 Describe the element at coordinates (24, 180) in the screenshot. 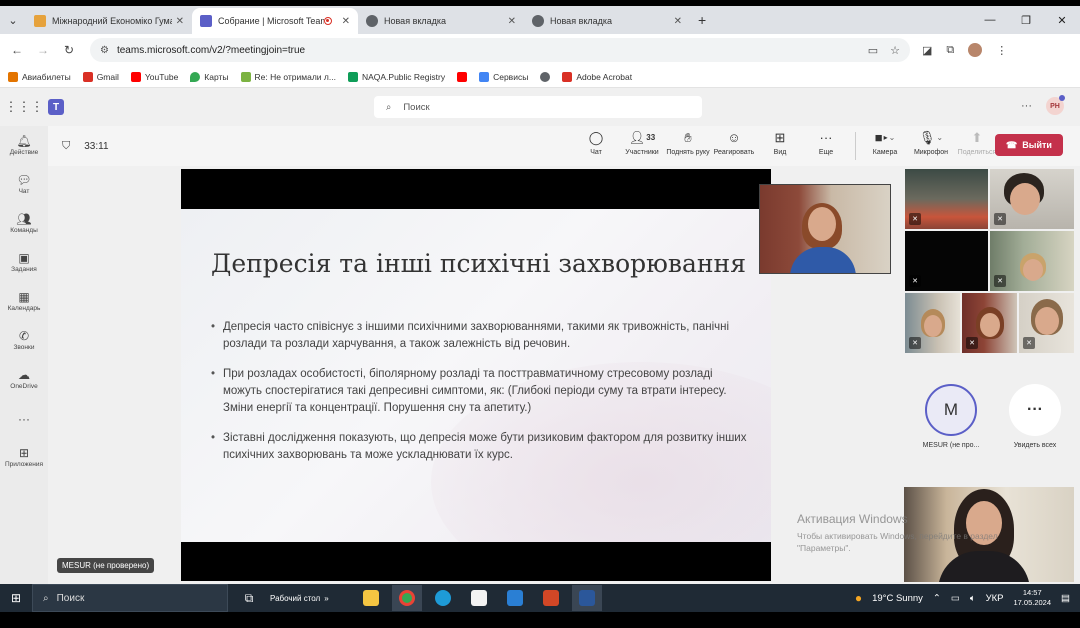

I see `chat-icon: 💬︎` at that location.